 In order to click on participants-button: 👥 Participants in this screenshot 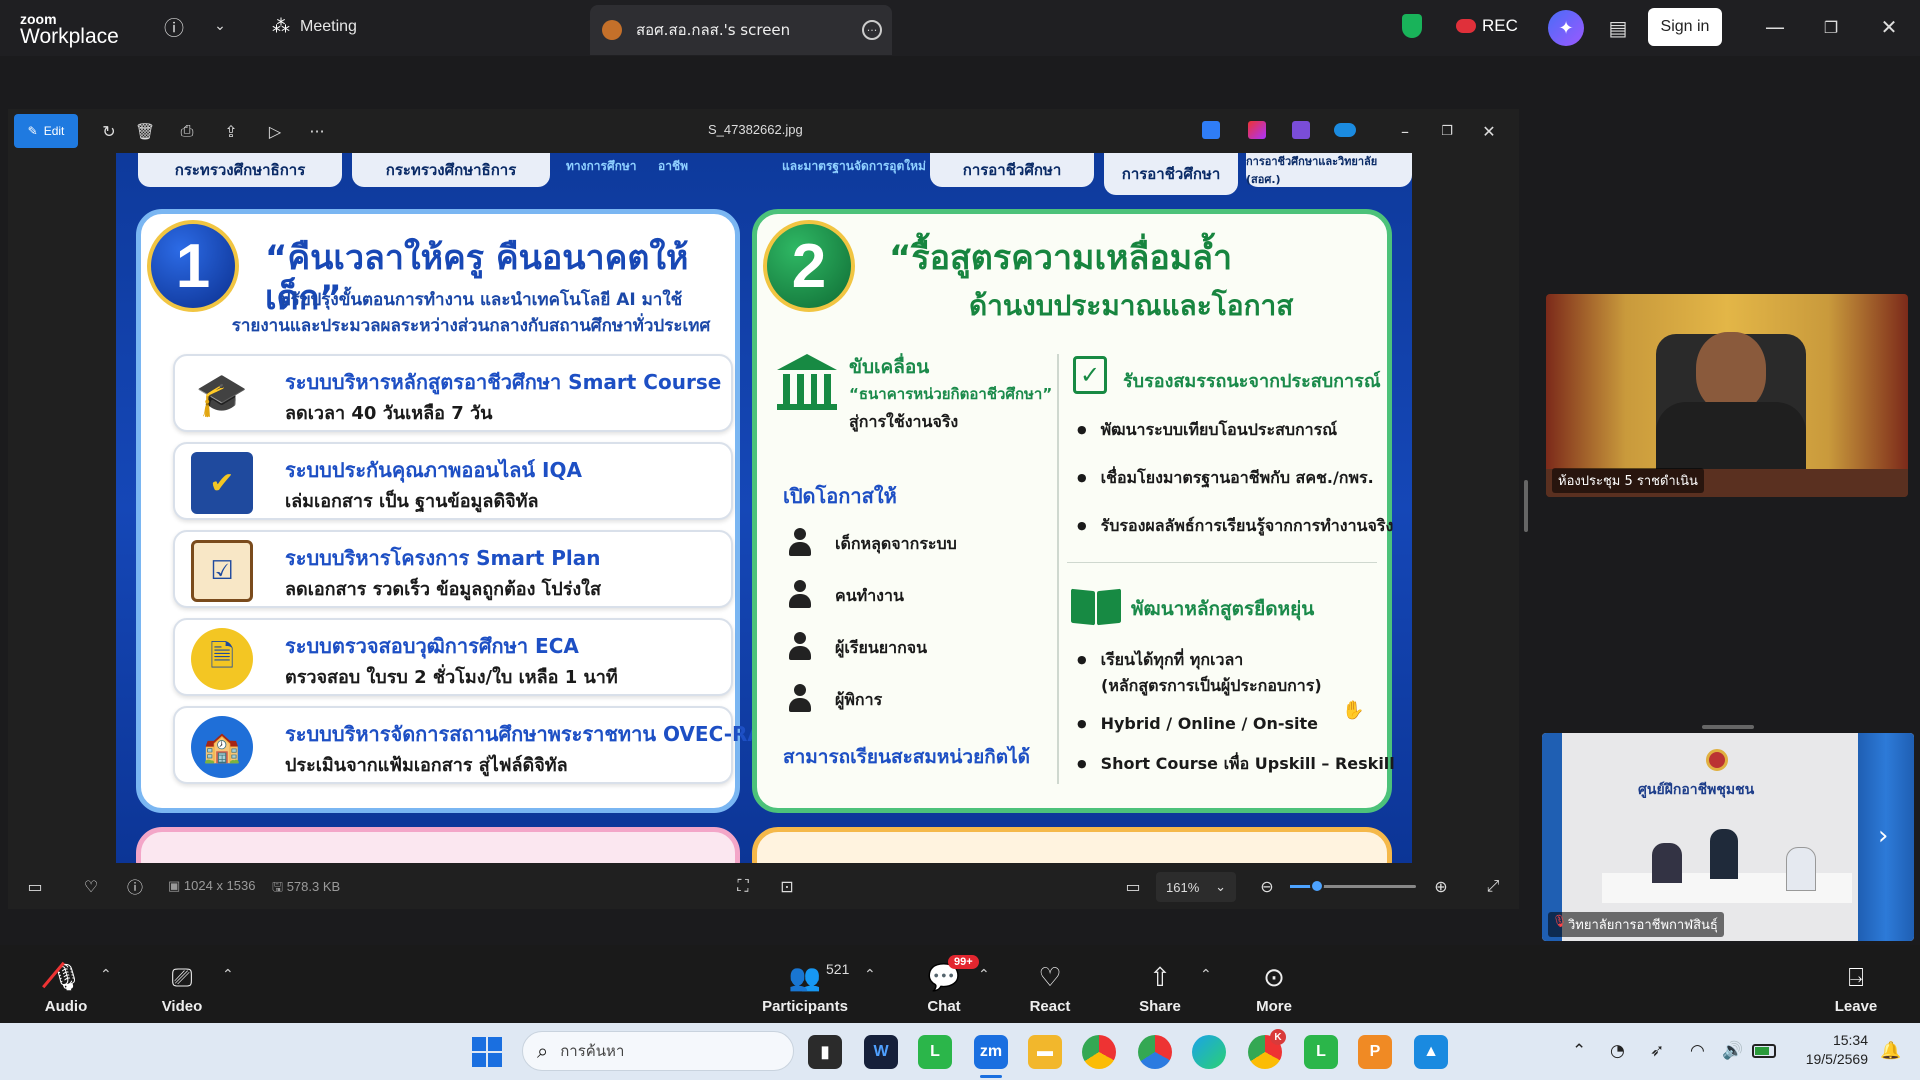, I will do `click(805, 984)`.